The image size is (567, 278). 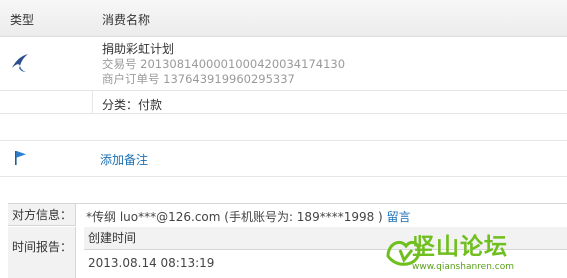 I want to click on column-header-name: 消费名称, so click(x=126, y=20).